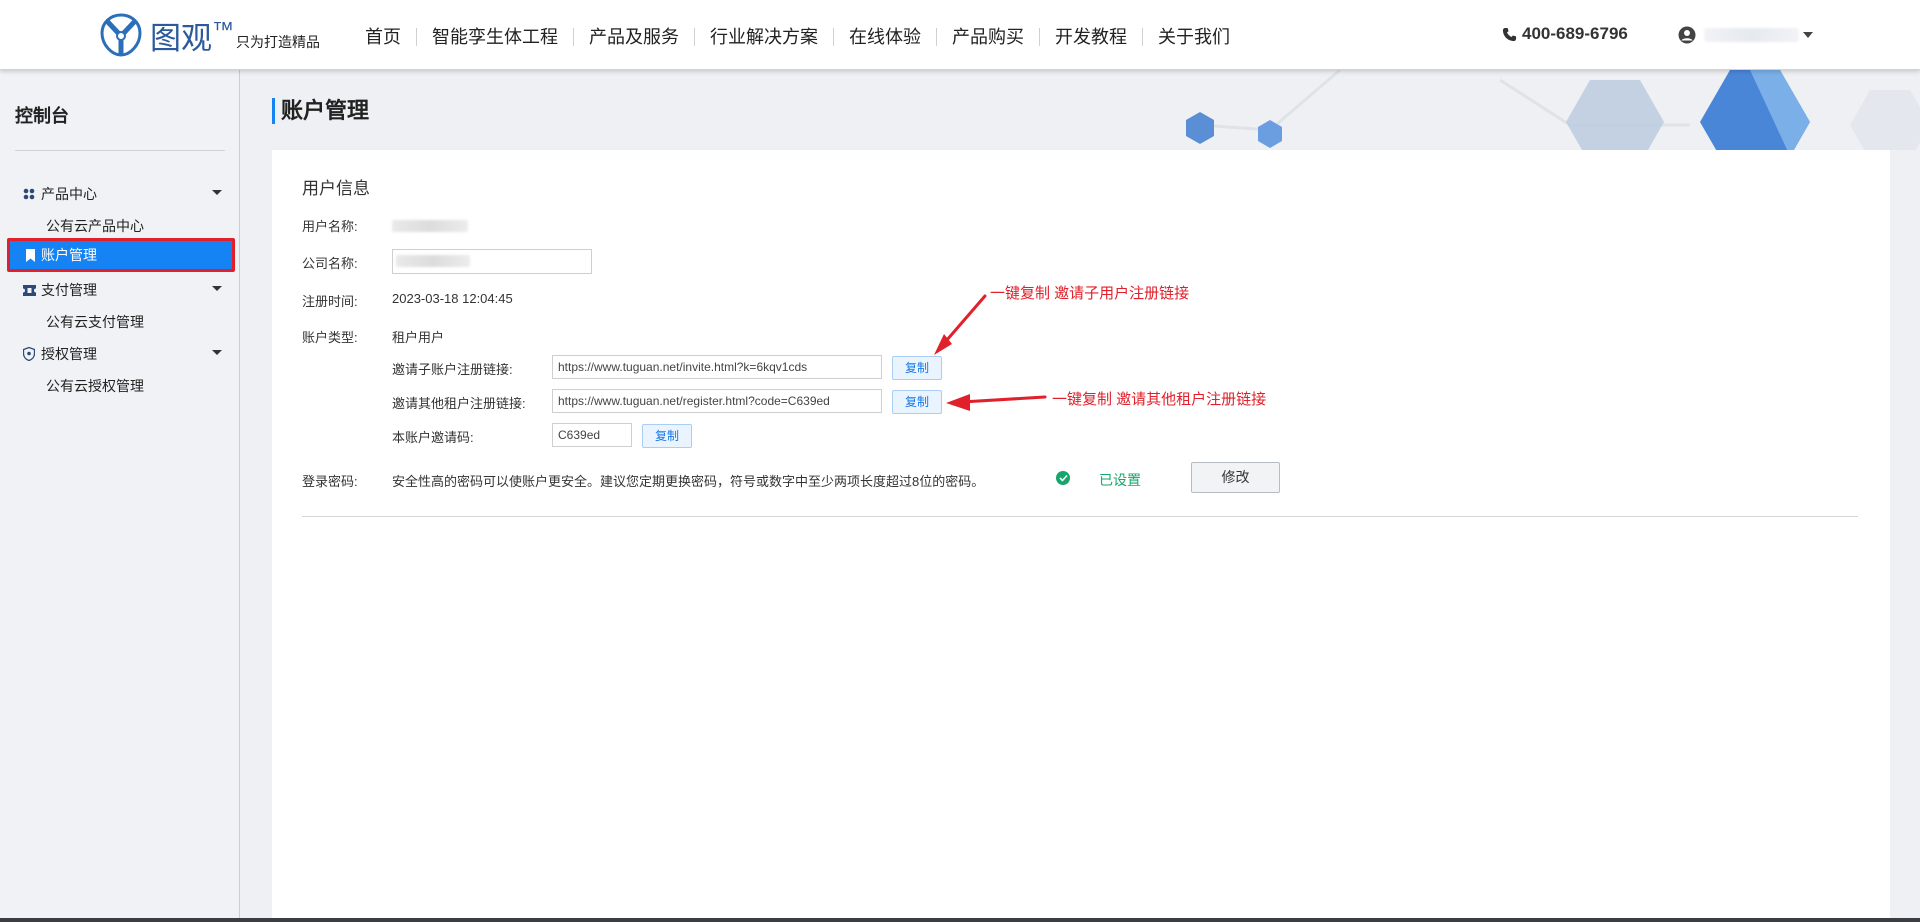 The image size is (1920, 922). What do you see at coordinates (121, 255) in the screenshot?
I see `sidebar-item-account-management: 账户管理` at bounding box center [121, 255].